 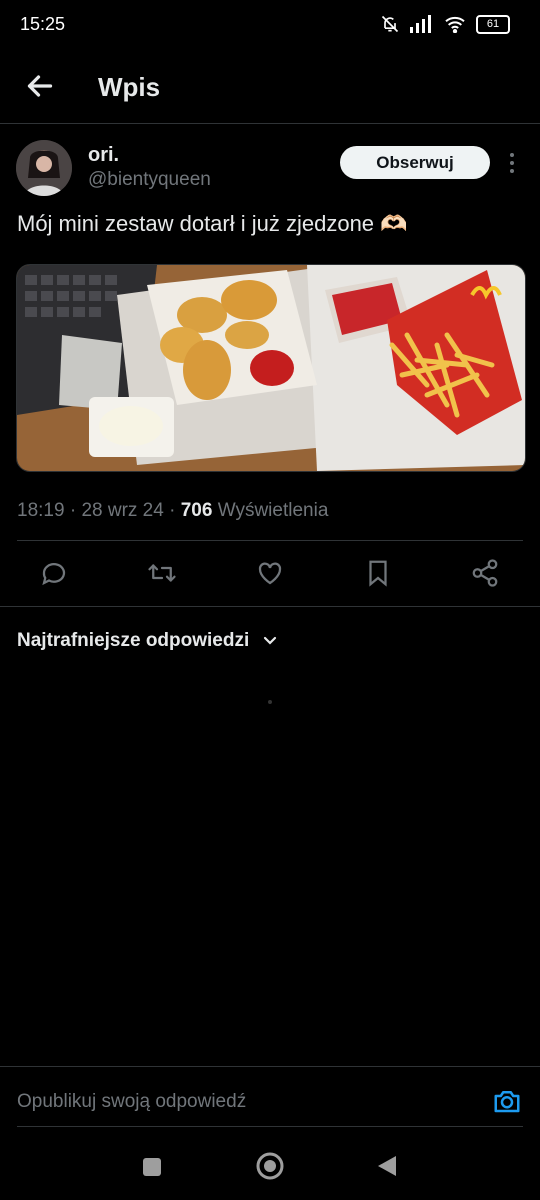 I want to click on home-icon, so click(x=270, y=1166).